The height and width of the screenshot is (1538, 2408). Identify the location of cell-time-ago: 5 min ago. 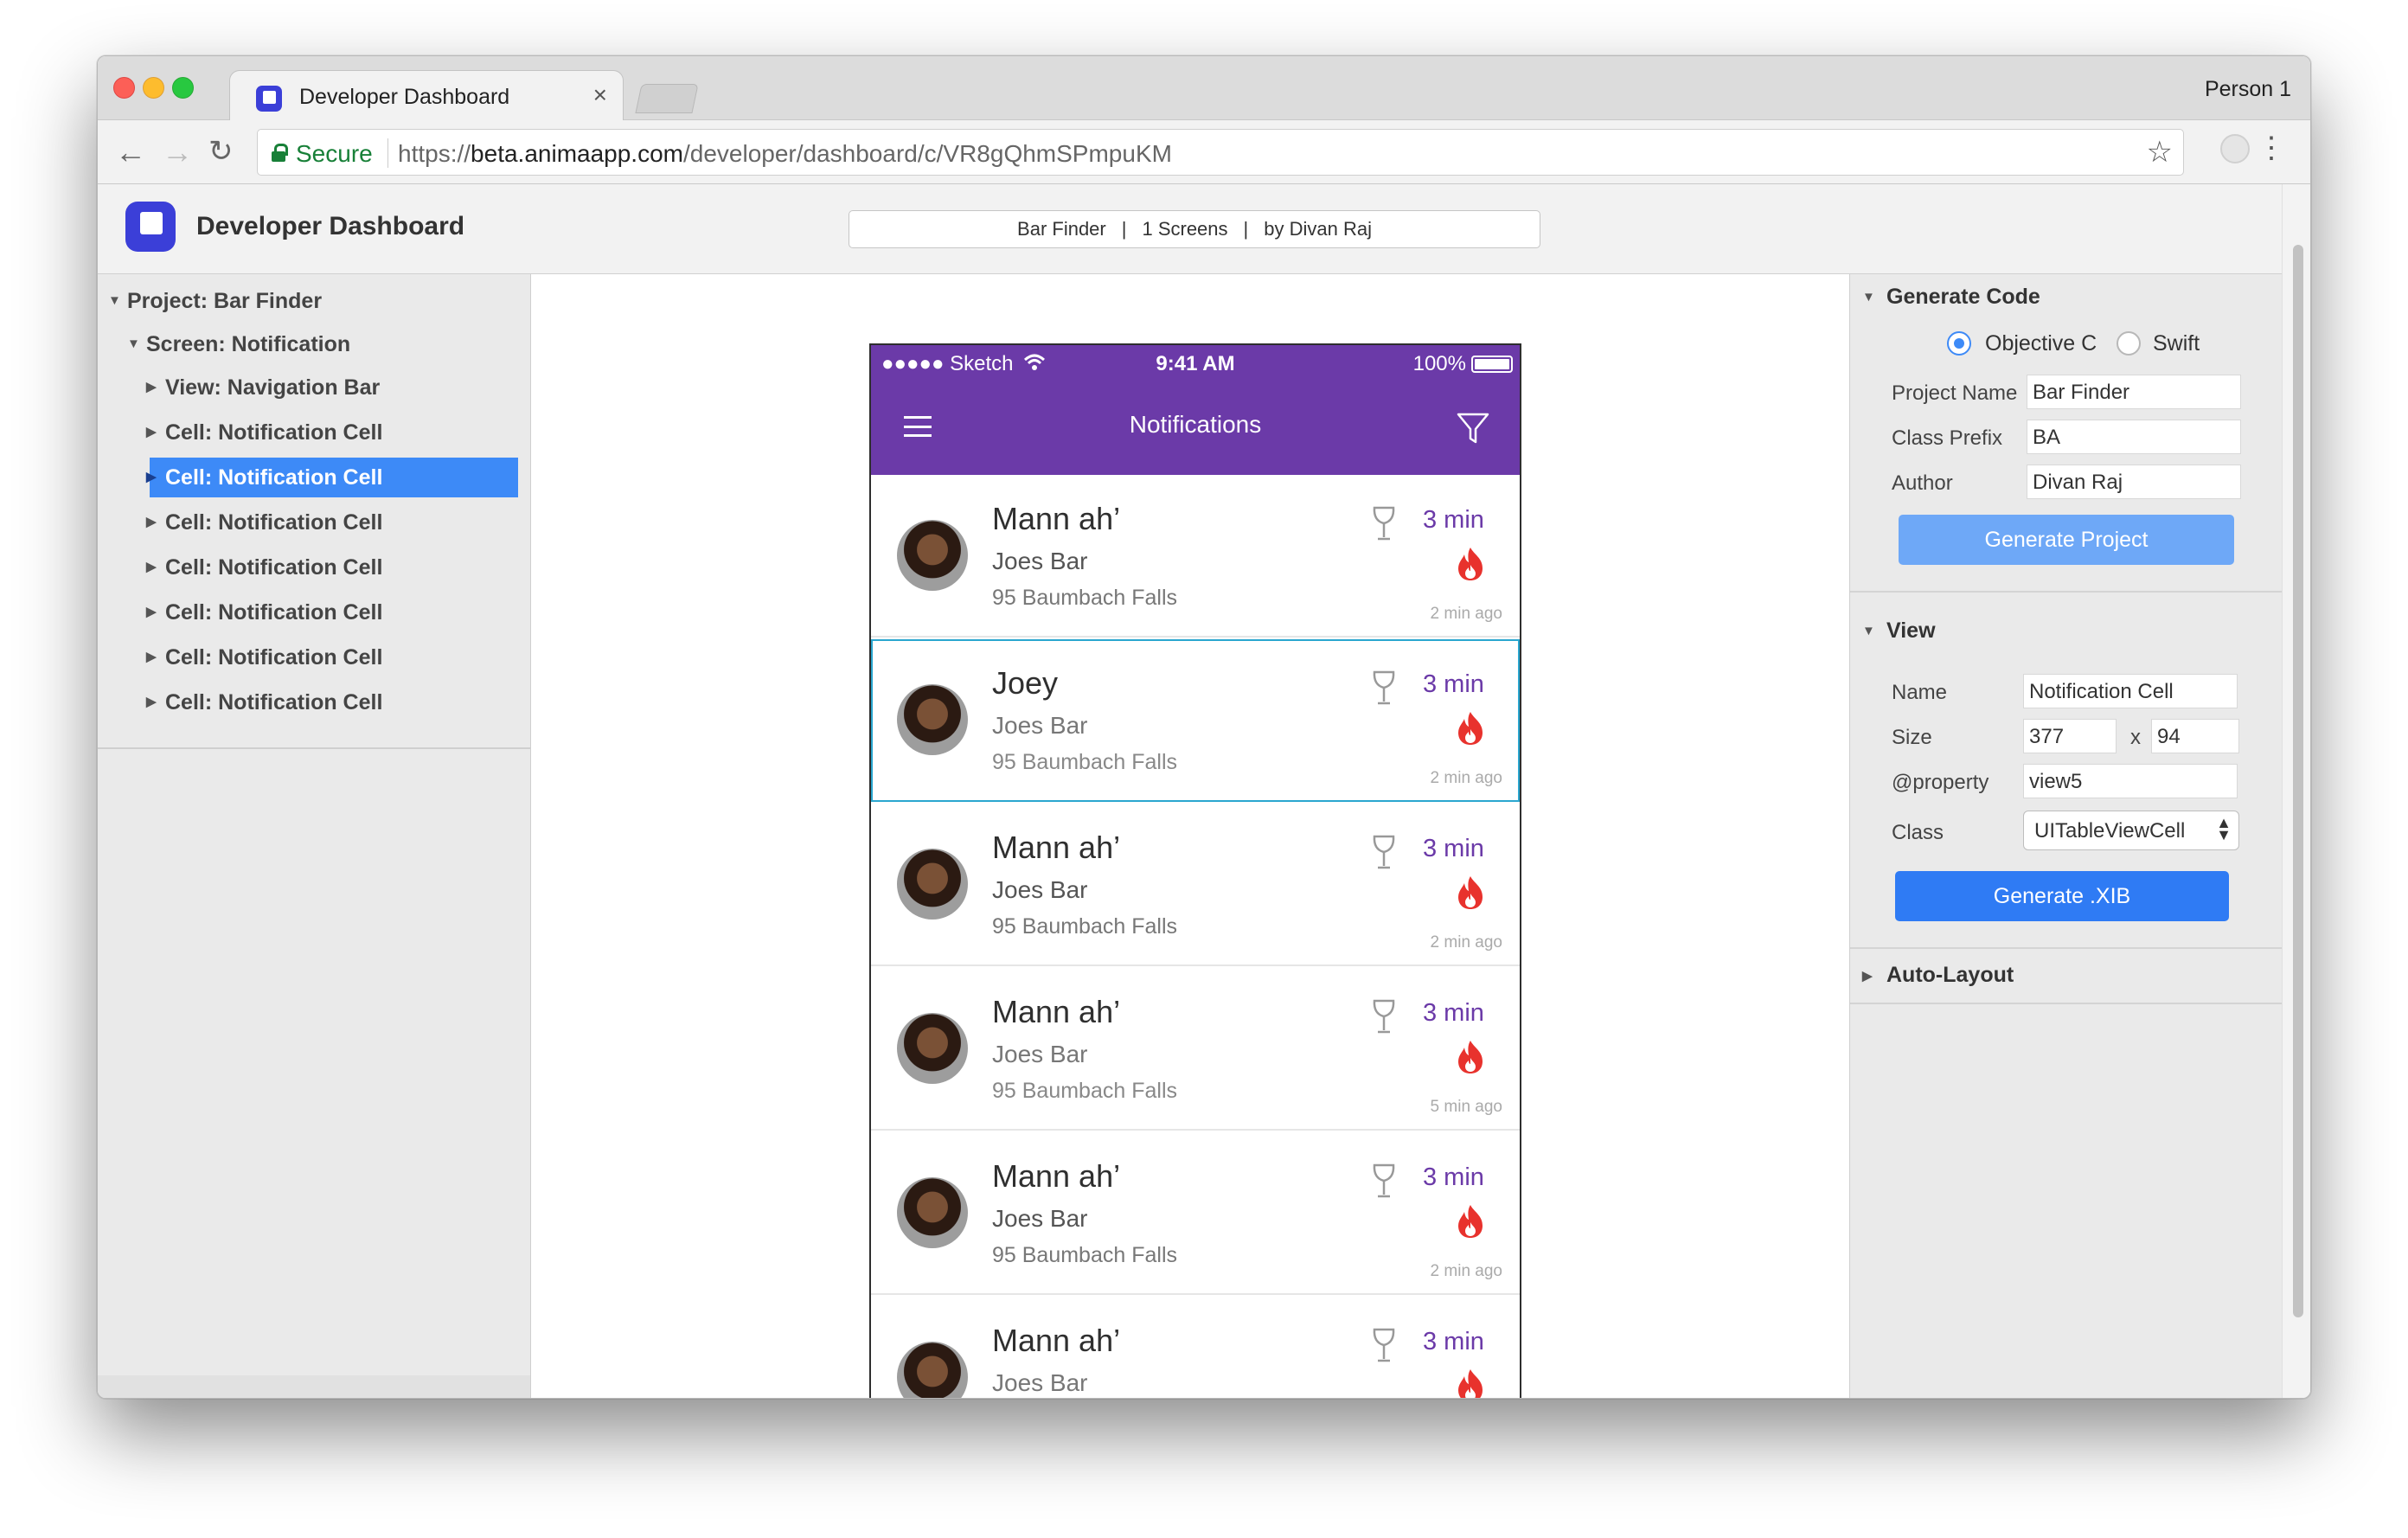
(1466, 1107).